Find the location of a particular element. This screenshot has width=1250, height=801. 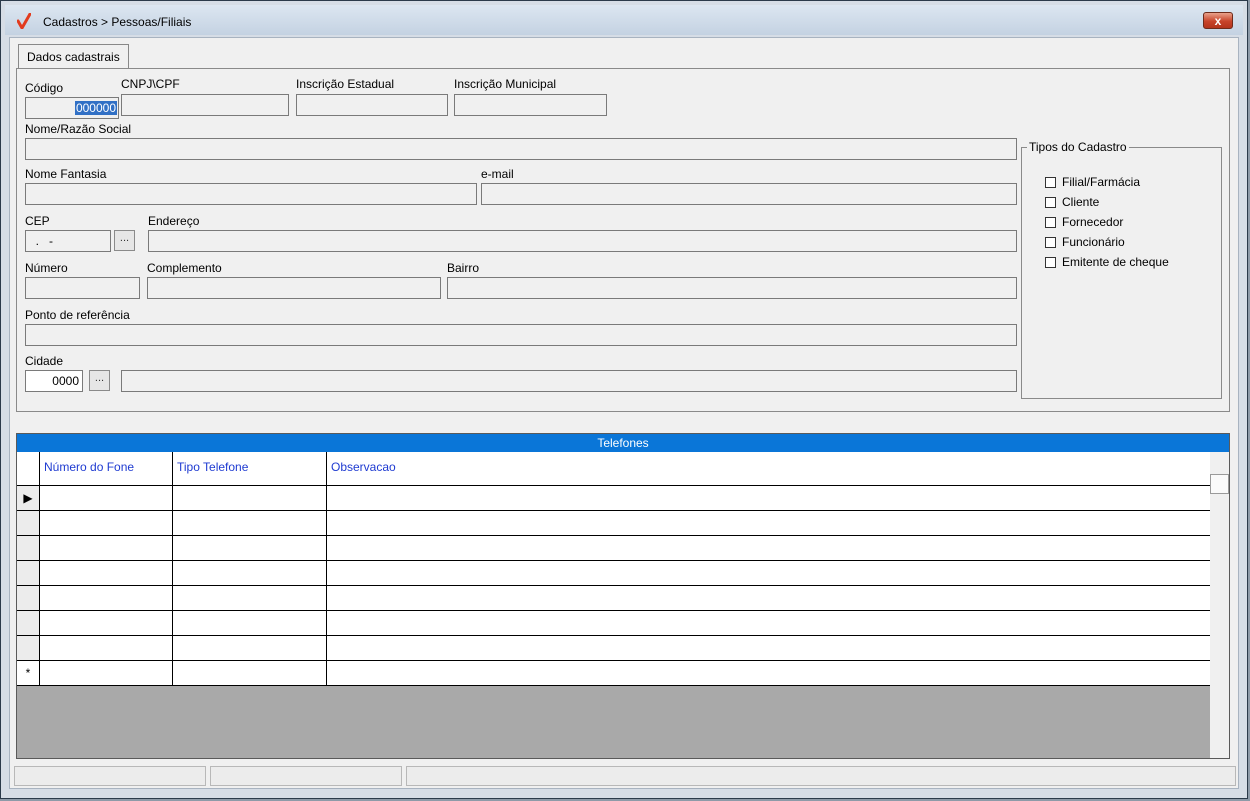

checkbox-filial-farmacia: Filial/Farmácia is located at coordinates (1092, 182).